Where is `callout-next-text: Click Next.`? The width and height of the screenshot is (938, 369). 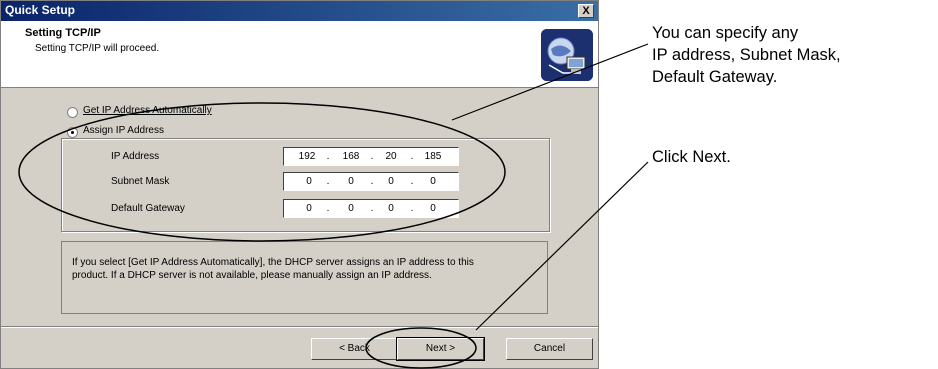
callout-next-text: Click Next. is located at coordinates (691, 157).